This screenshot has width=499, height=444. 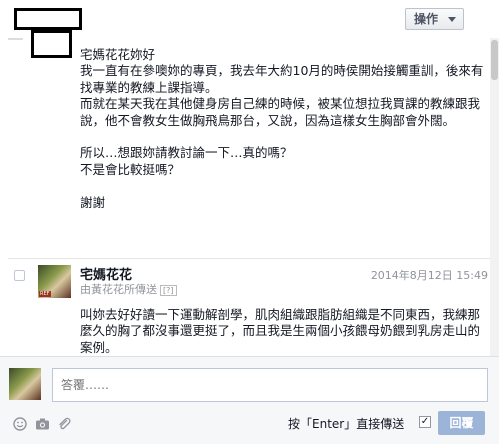 I want to click on redacted-avatar-block, so click(x=51, y=44).